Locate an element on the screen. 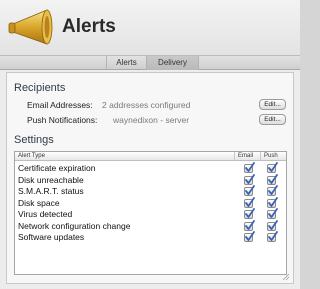 The image size is (320, 289). push-notifications-label: Push Notifications: is located at coordinates (62, 120).